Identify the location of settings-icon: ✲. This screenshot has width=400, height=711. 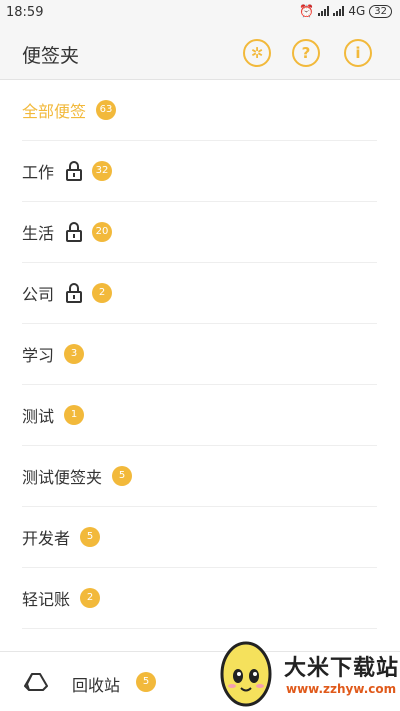
(257, 53).